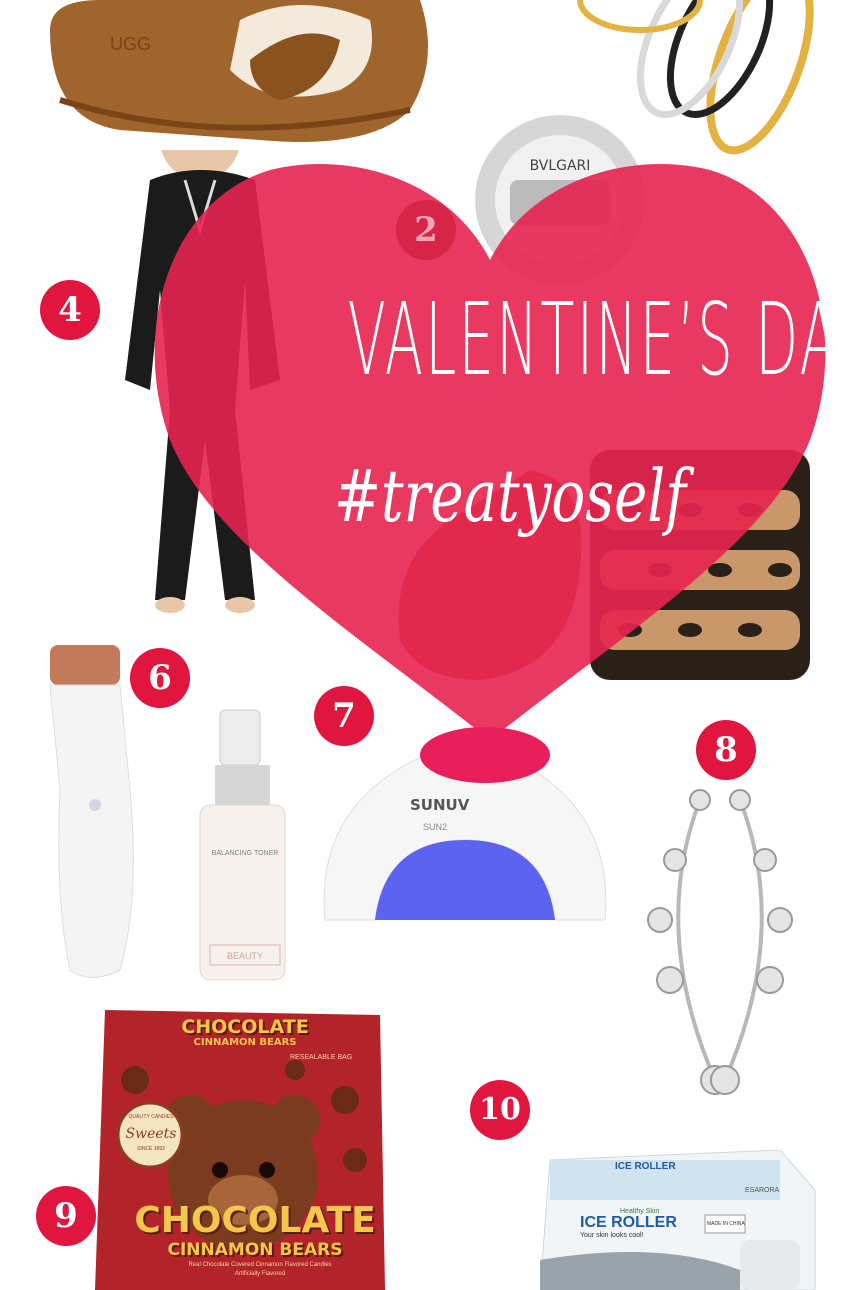 This screenshot has width=844, height=1290. What do you see at coordinates (242, 845) in the screenshot?
I see `toner-bottle-image: BALANCING TONER BEAUTY` at bounding box center [242, 845].